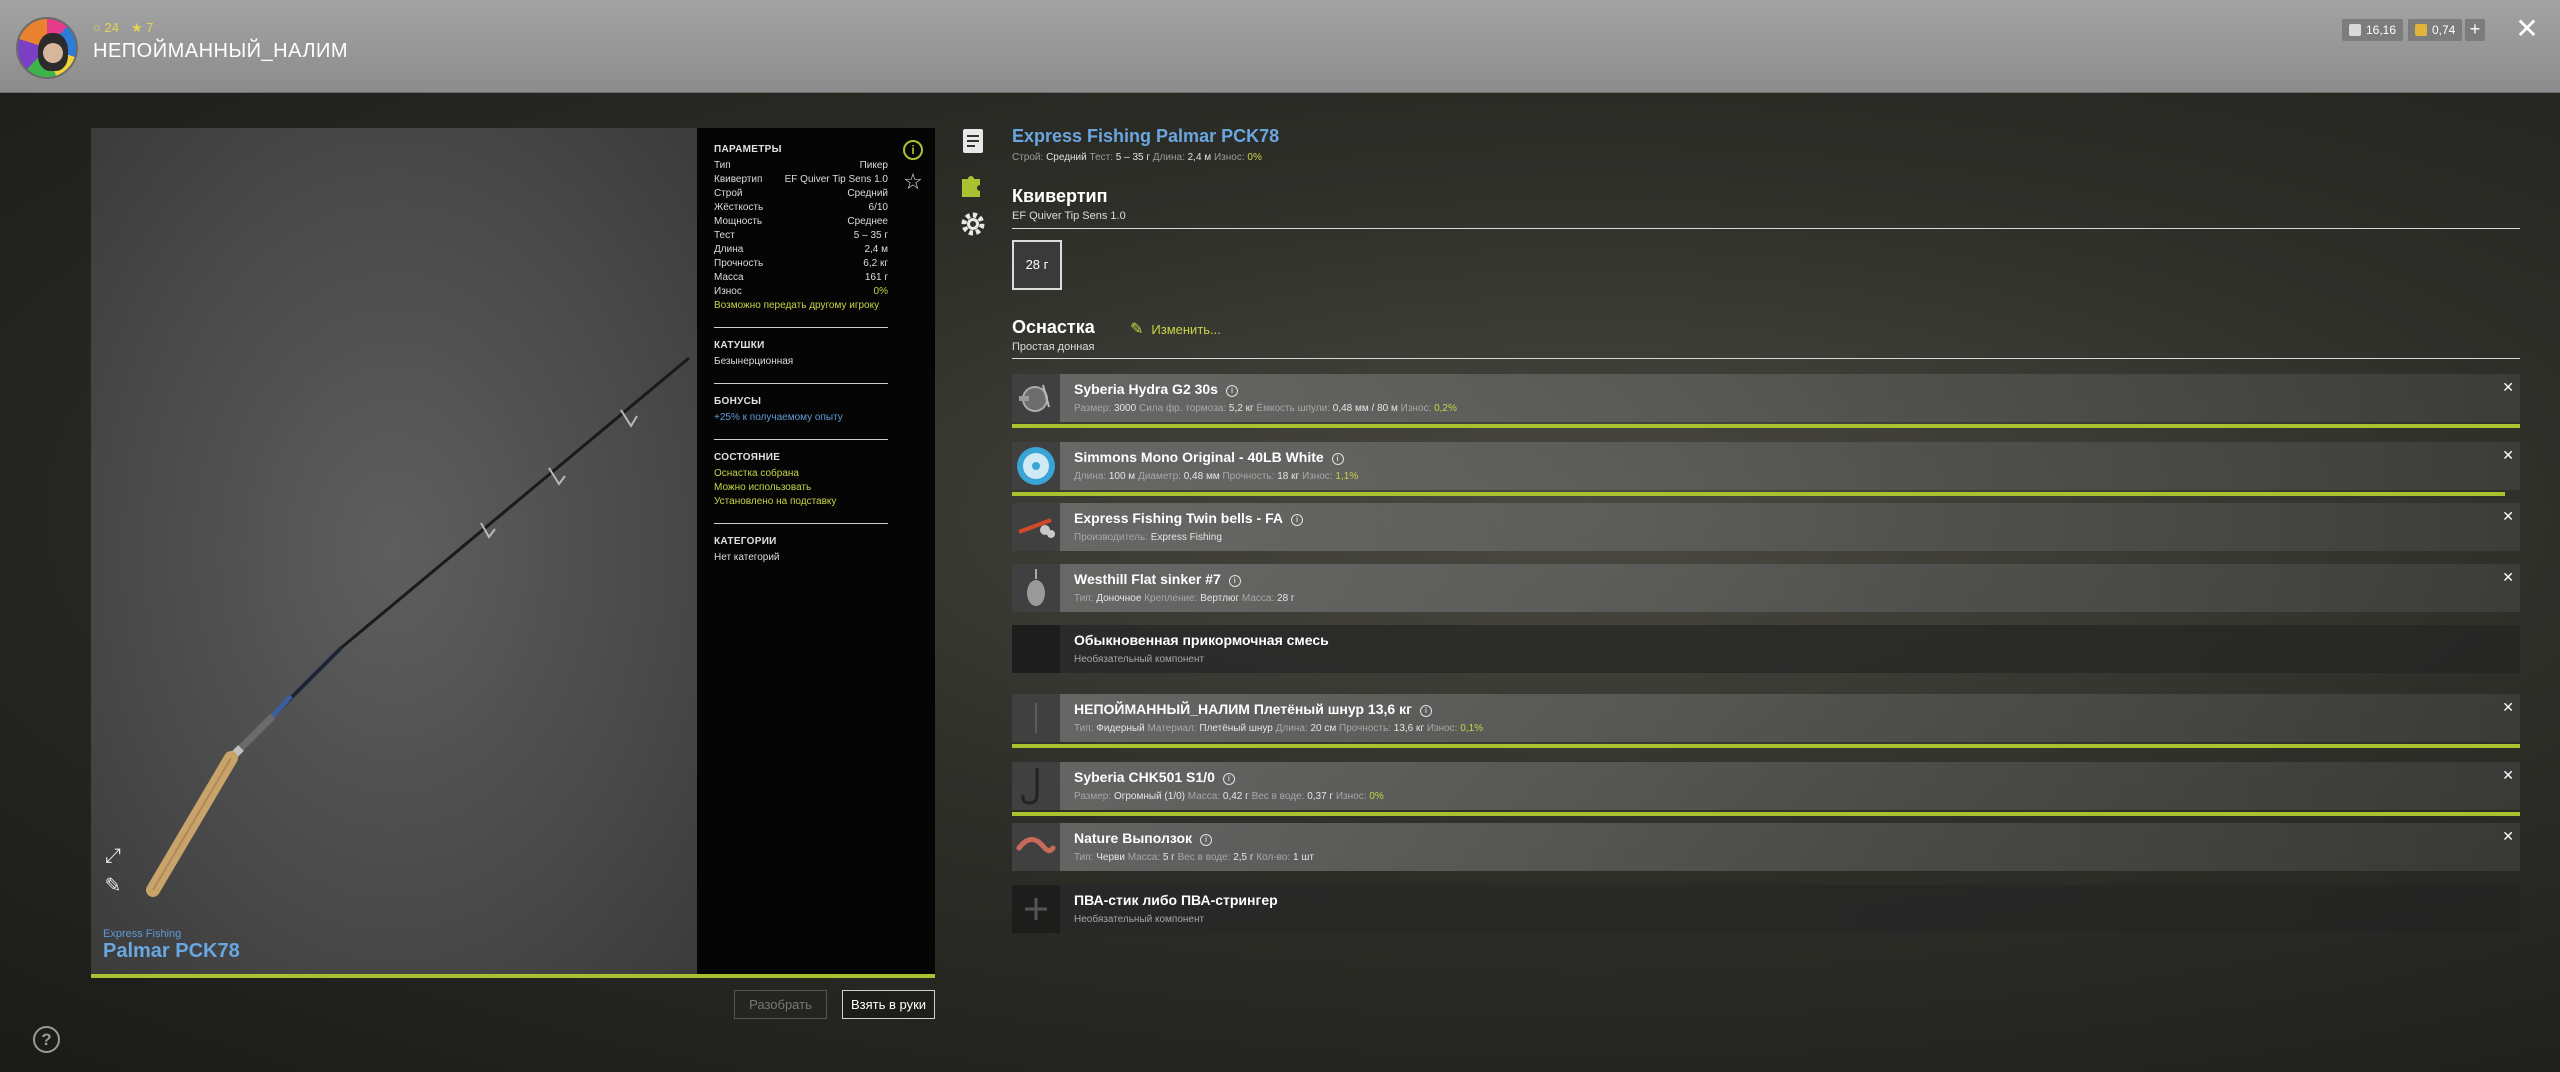  Describe the element at coordinates (1236, 728) in the screenshot. I see `slot-meta-value: Плетёный шнур` at that location.